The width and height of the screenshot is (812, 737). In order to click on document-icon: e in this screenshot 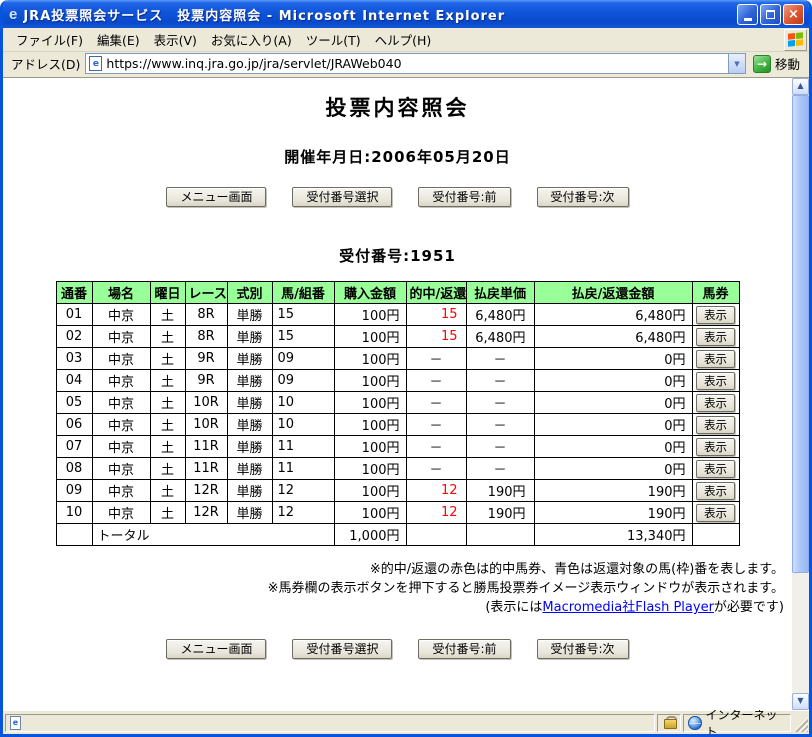, I will do `click(15, 722)`.